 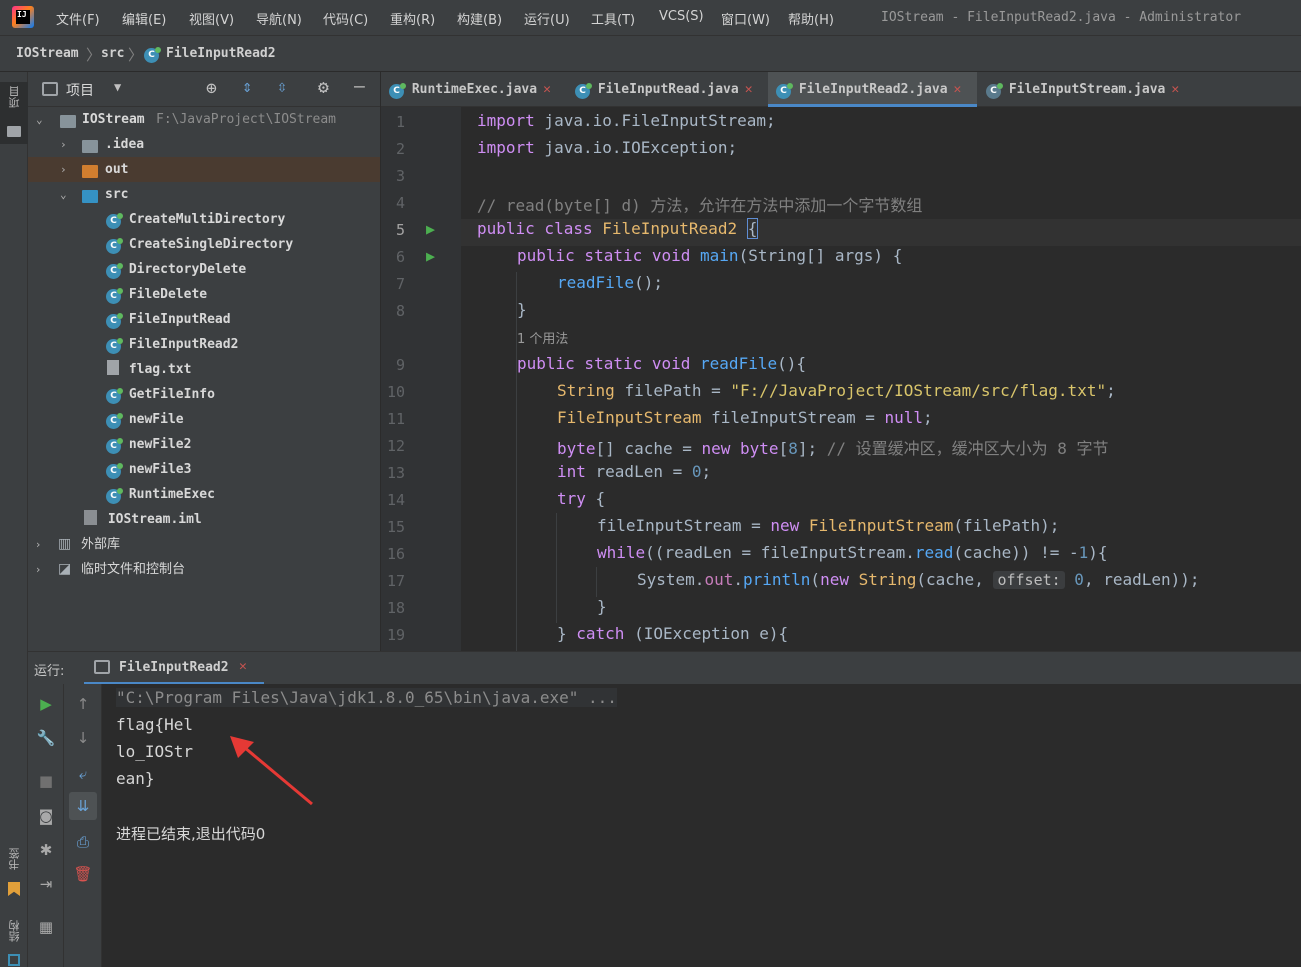 I want to click on locate-icon: ⊕, so click(x=211, y=88).